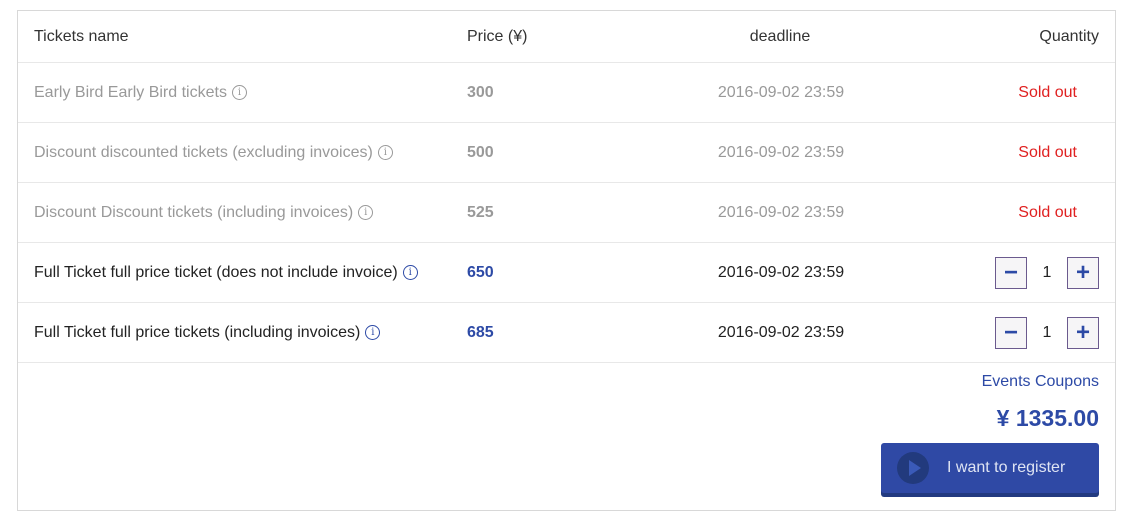 The width and height of the screenshot is (1140, 523). I want to click on header-tickets-name: Tickets name, so click(81, 36).